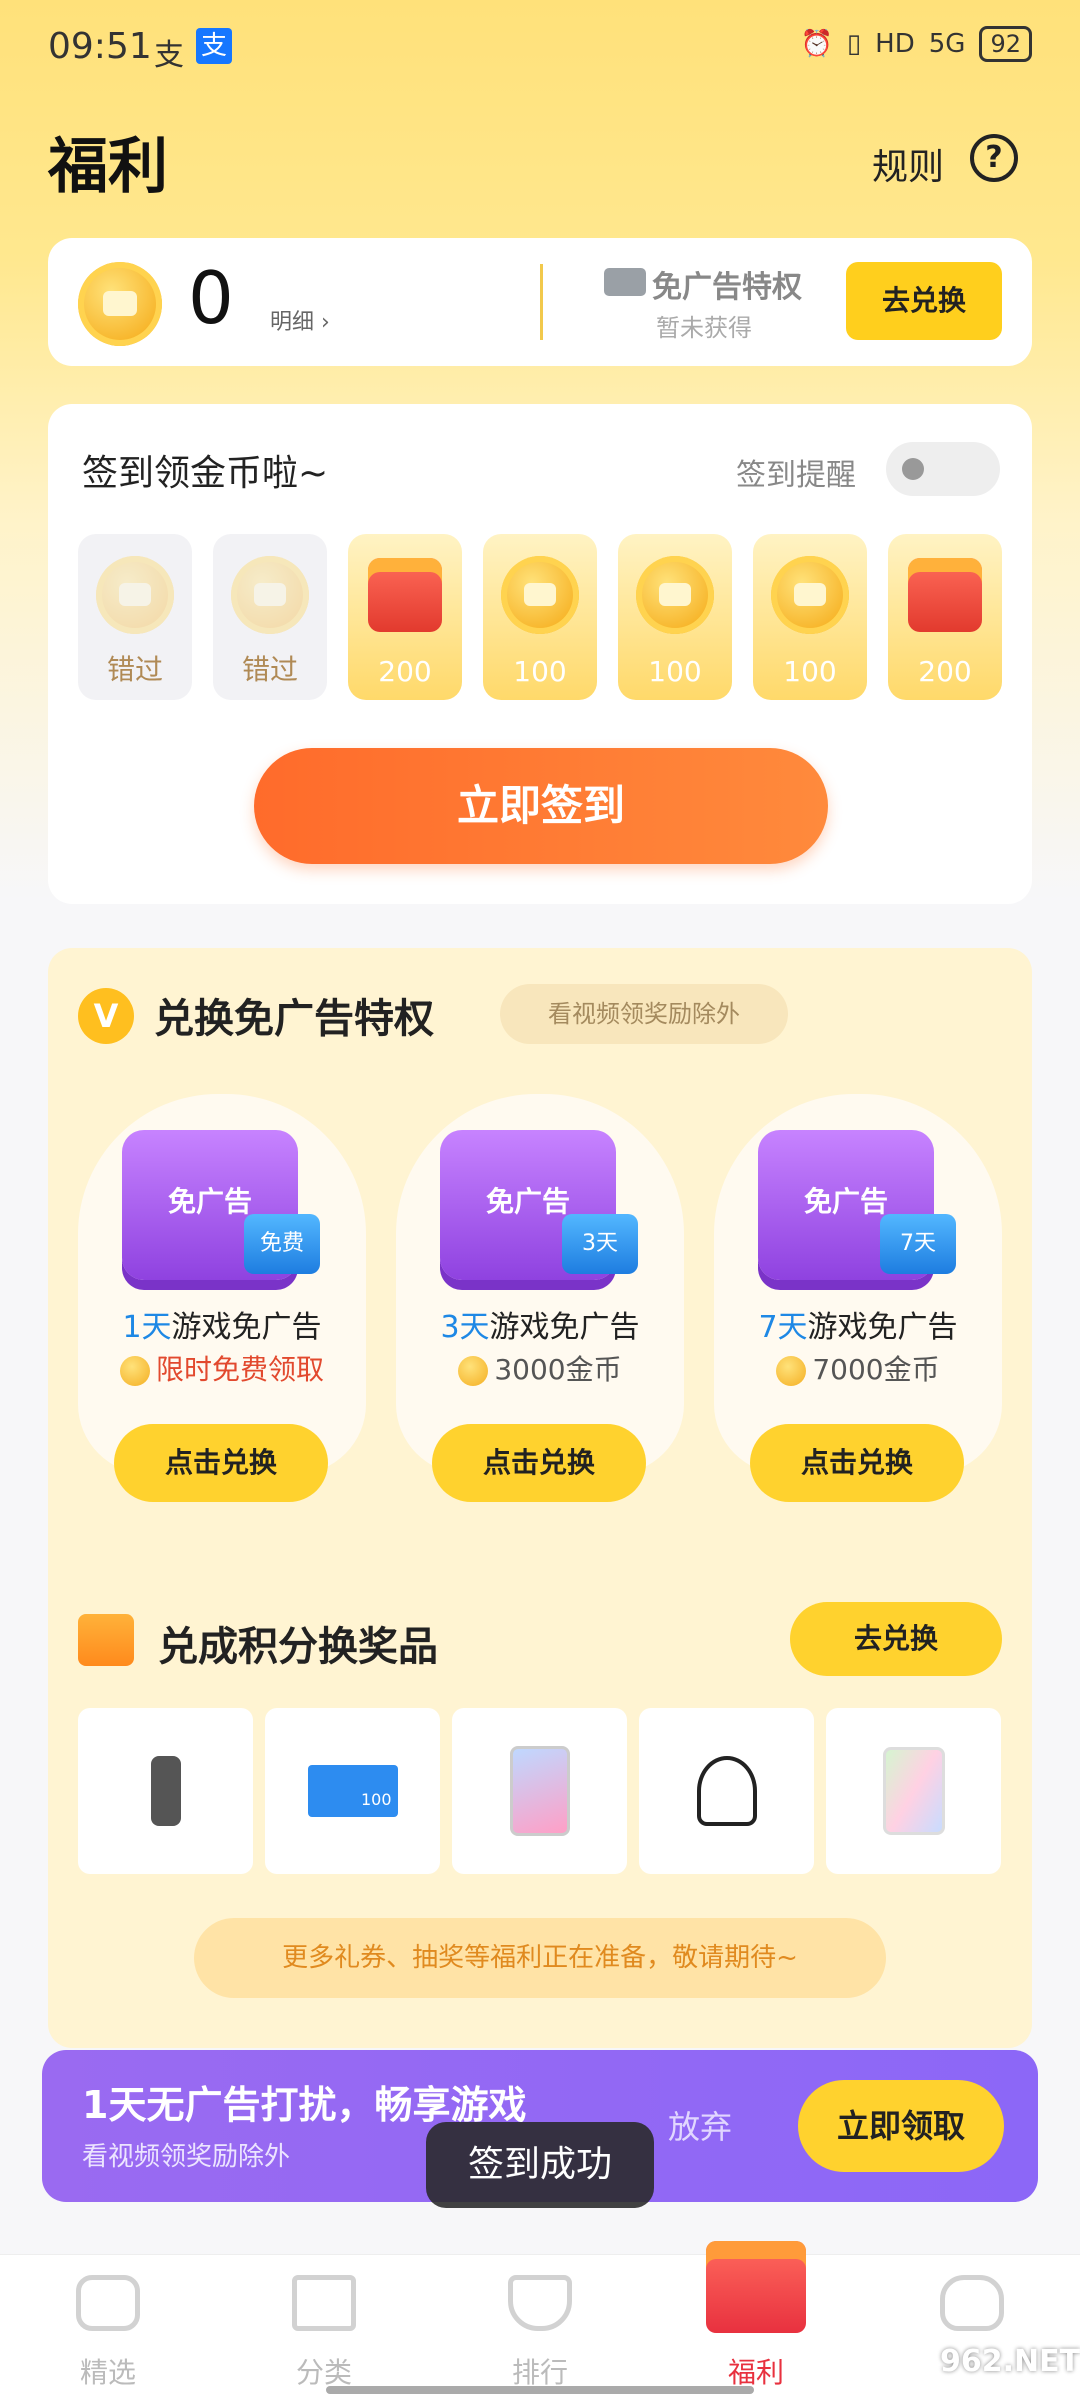  I want to click on offer-days: 1天, so click(147, 1327).